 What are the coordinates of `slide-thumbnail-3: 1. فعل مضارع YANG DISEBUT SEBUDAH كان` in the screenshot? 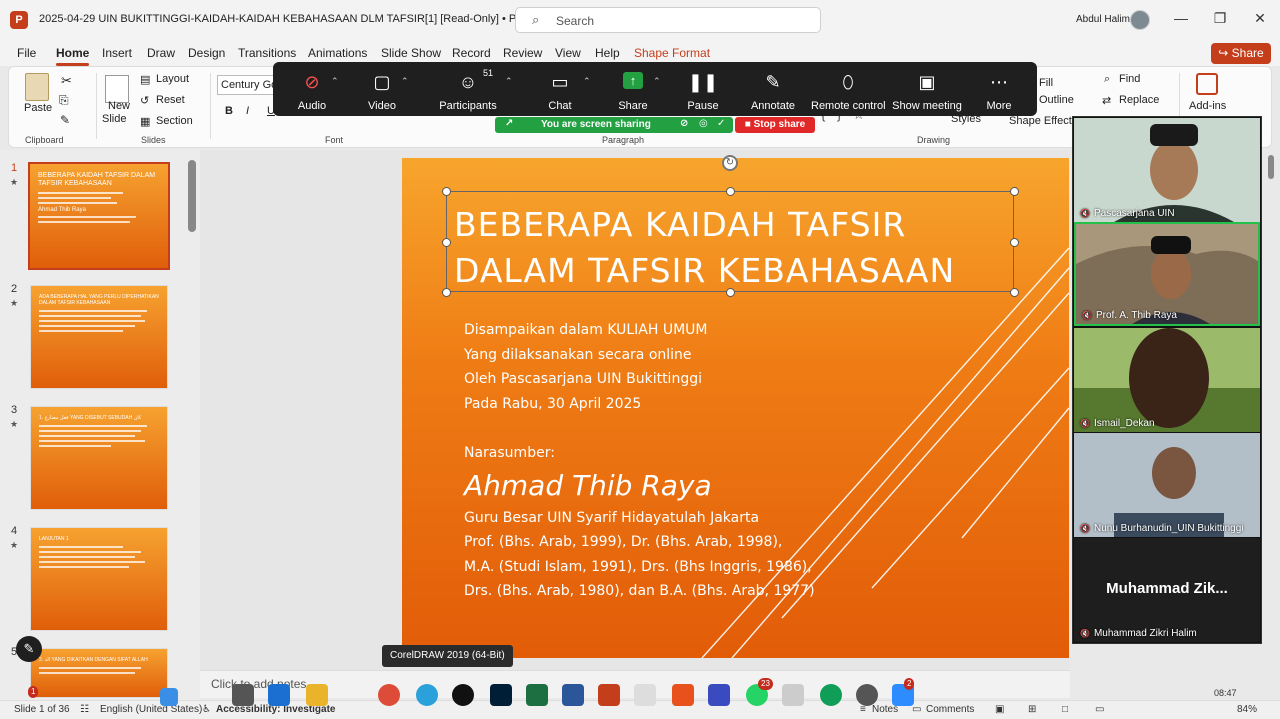 It's located at (99, 458).